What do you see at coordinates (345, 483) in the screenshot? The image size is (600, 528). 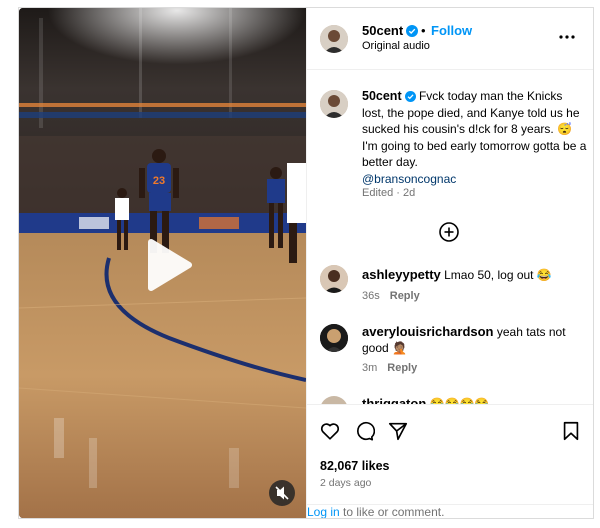 I see `post-timestamp: 2 days ago` at bounding box center [345, 483].